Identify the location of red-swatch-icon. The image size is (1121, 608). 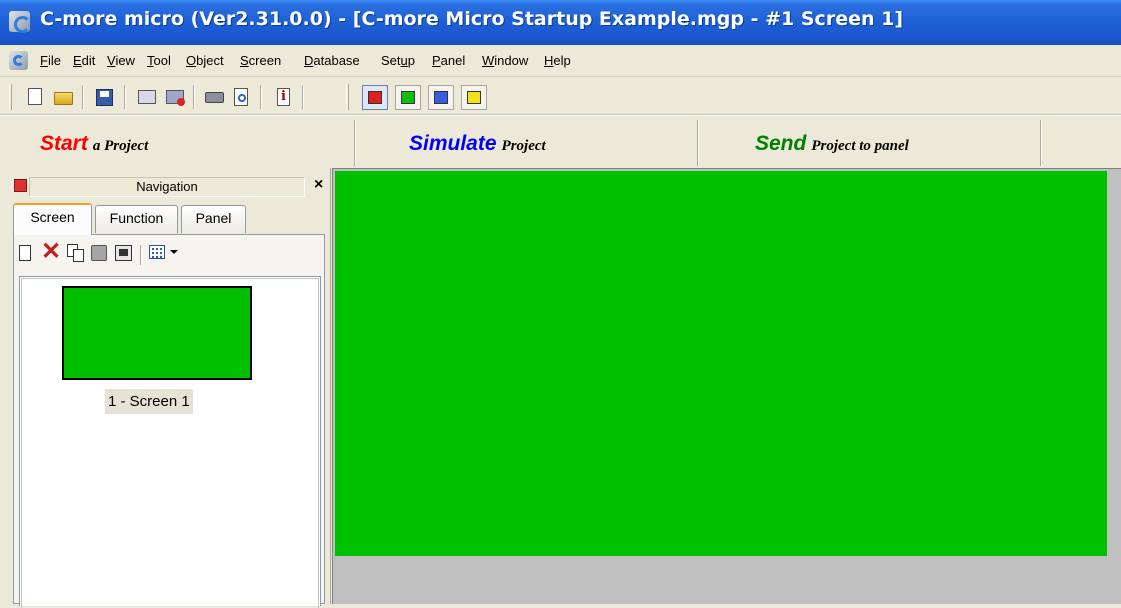
(375, 97).